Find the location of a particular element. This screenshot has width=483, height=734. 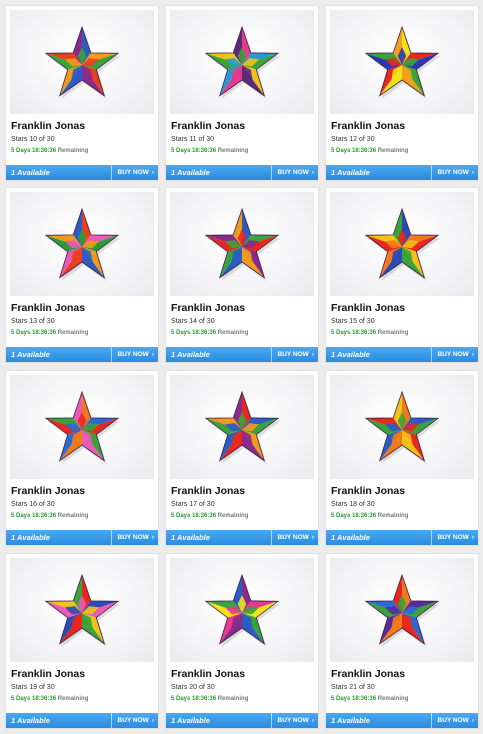

edition-label: Stars 12 of 30 is located at coordinates (353, 139).